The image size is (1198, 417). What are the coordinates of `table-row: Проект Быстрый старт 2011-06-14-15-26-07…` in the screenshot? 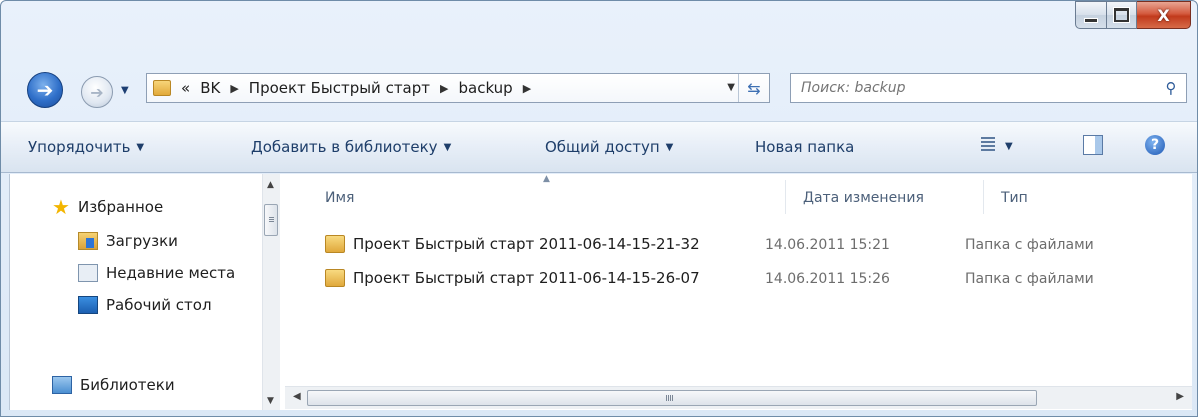 It's located at (755, 279).